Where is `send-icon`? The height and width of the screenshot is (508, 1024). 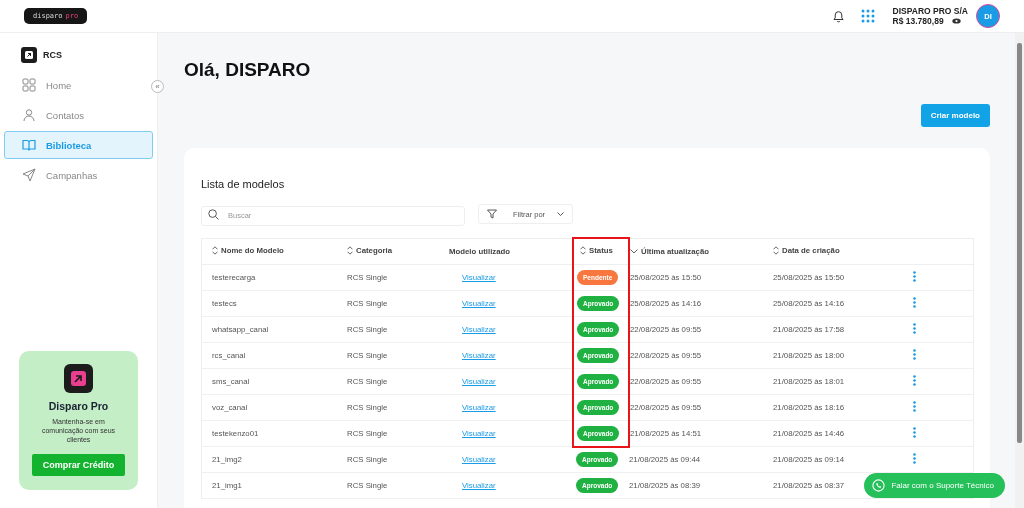
send-icon is located at coordinates (29, 175).